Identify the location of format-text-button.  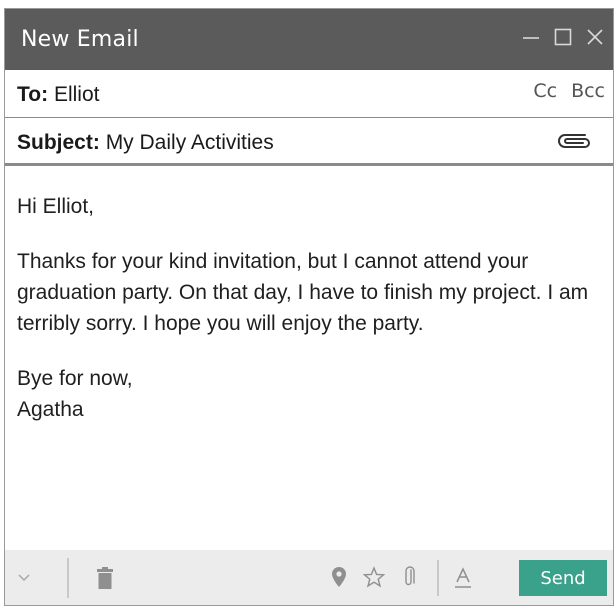
(463, 578).